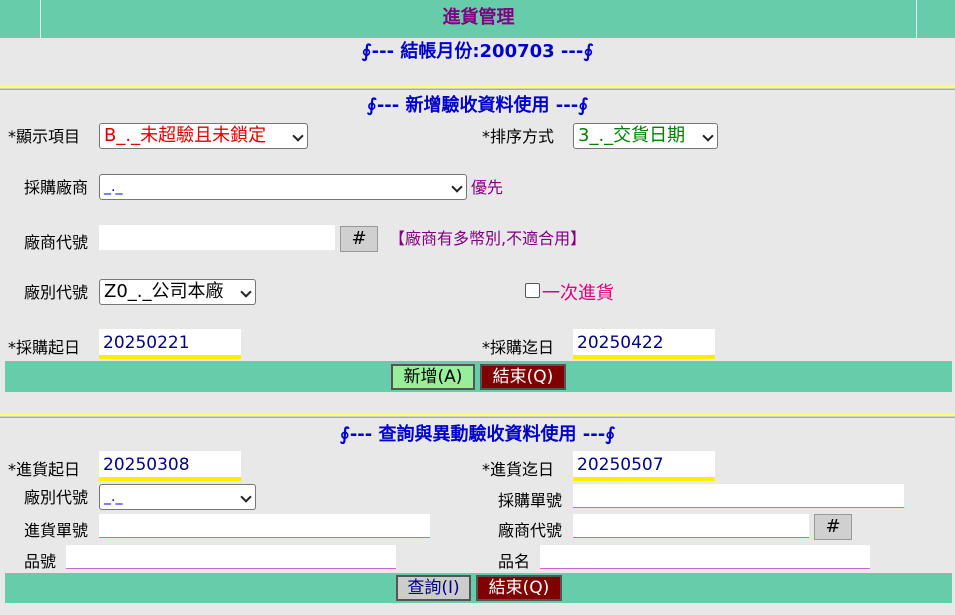  Describe the element at coordinates (56, 242) in the screenshot. I see `vendor-code-label: 廠商代號` at that location.